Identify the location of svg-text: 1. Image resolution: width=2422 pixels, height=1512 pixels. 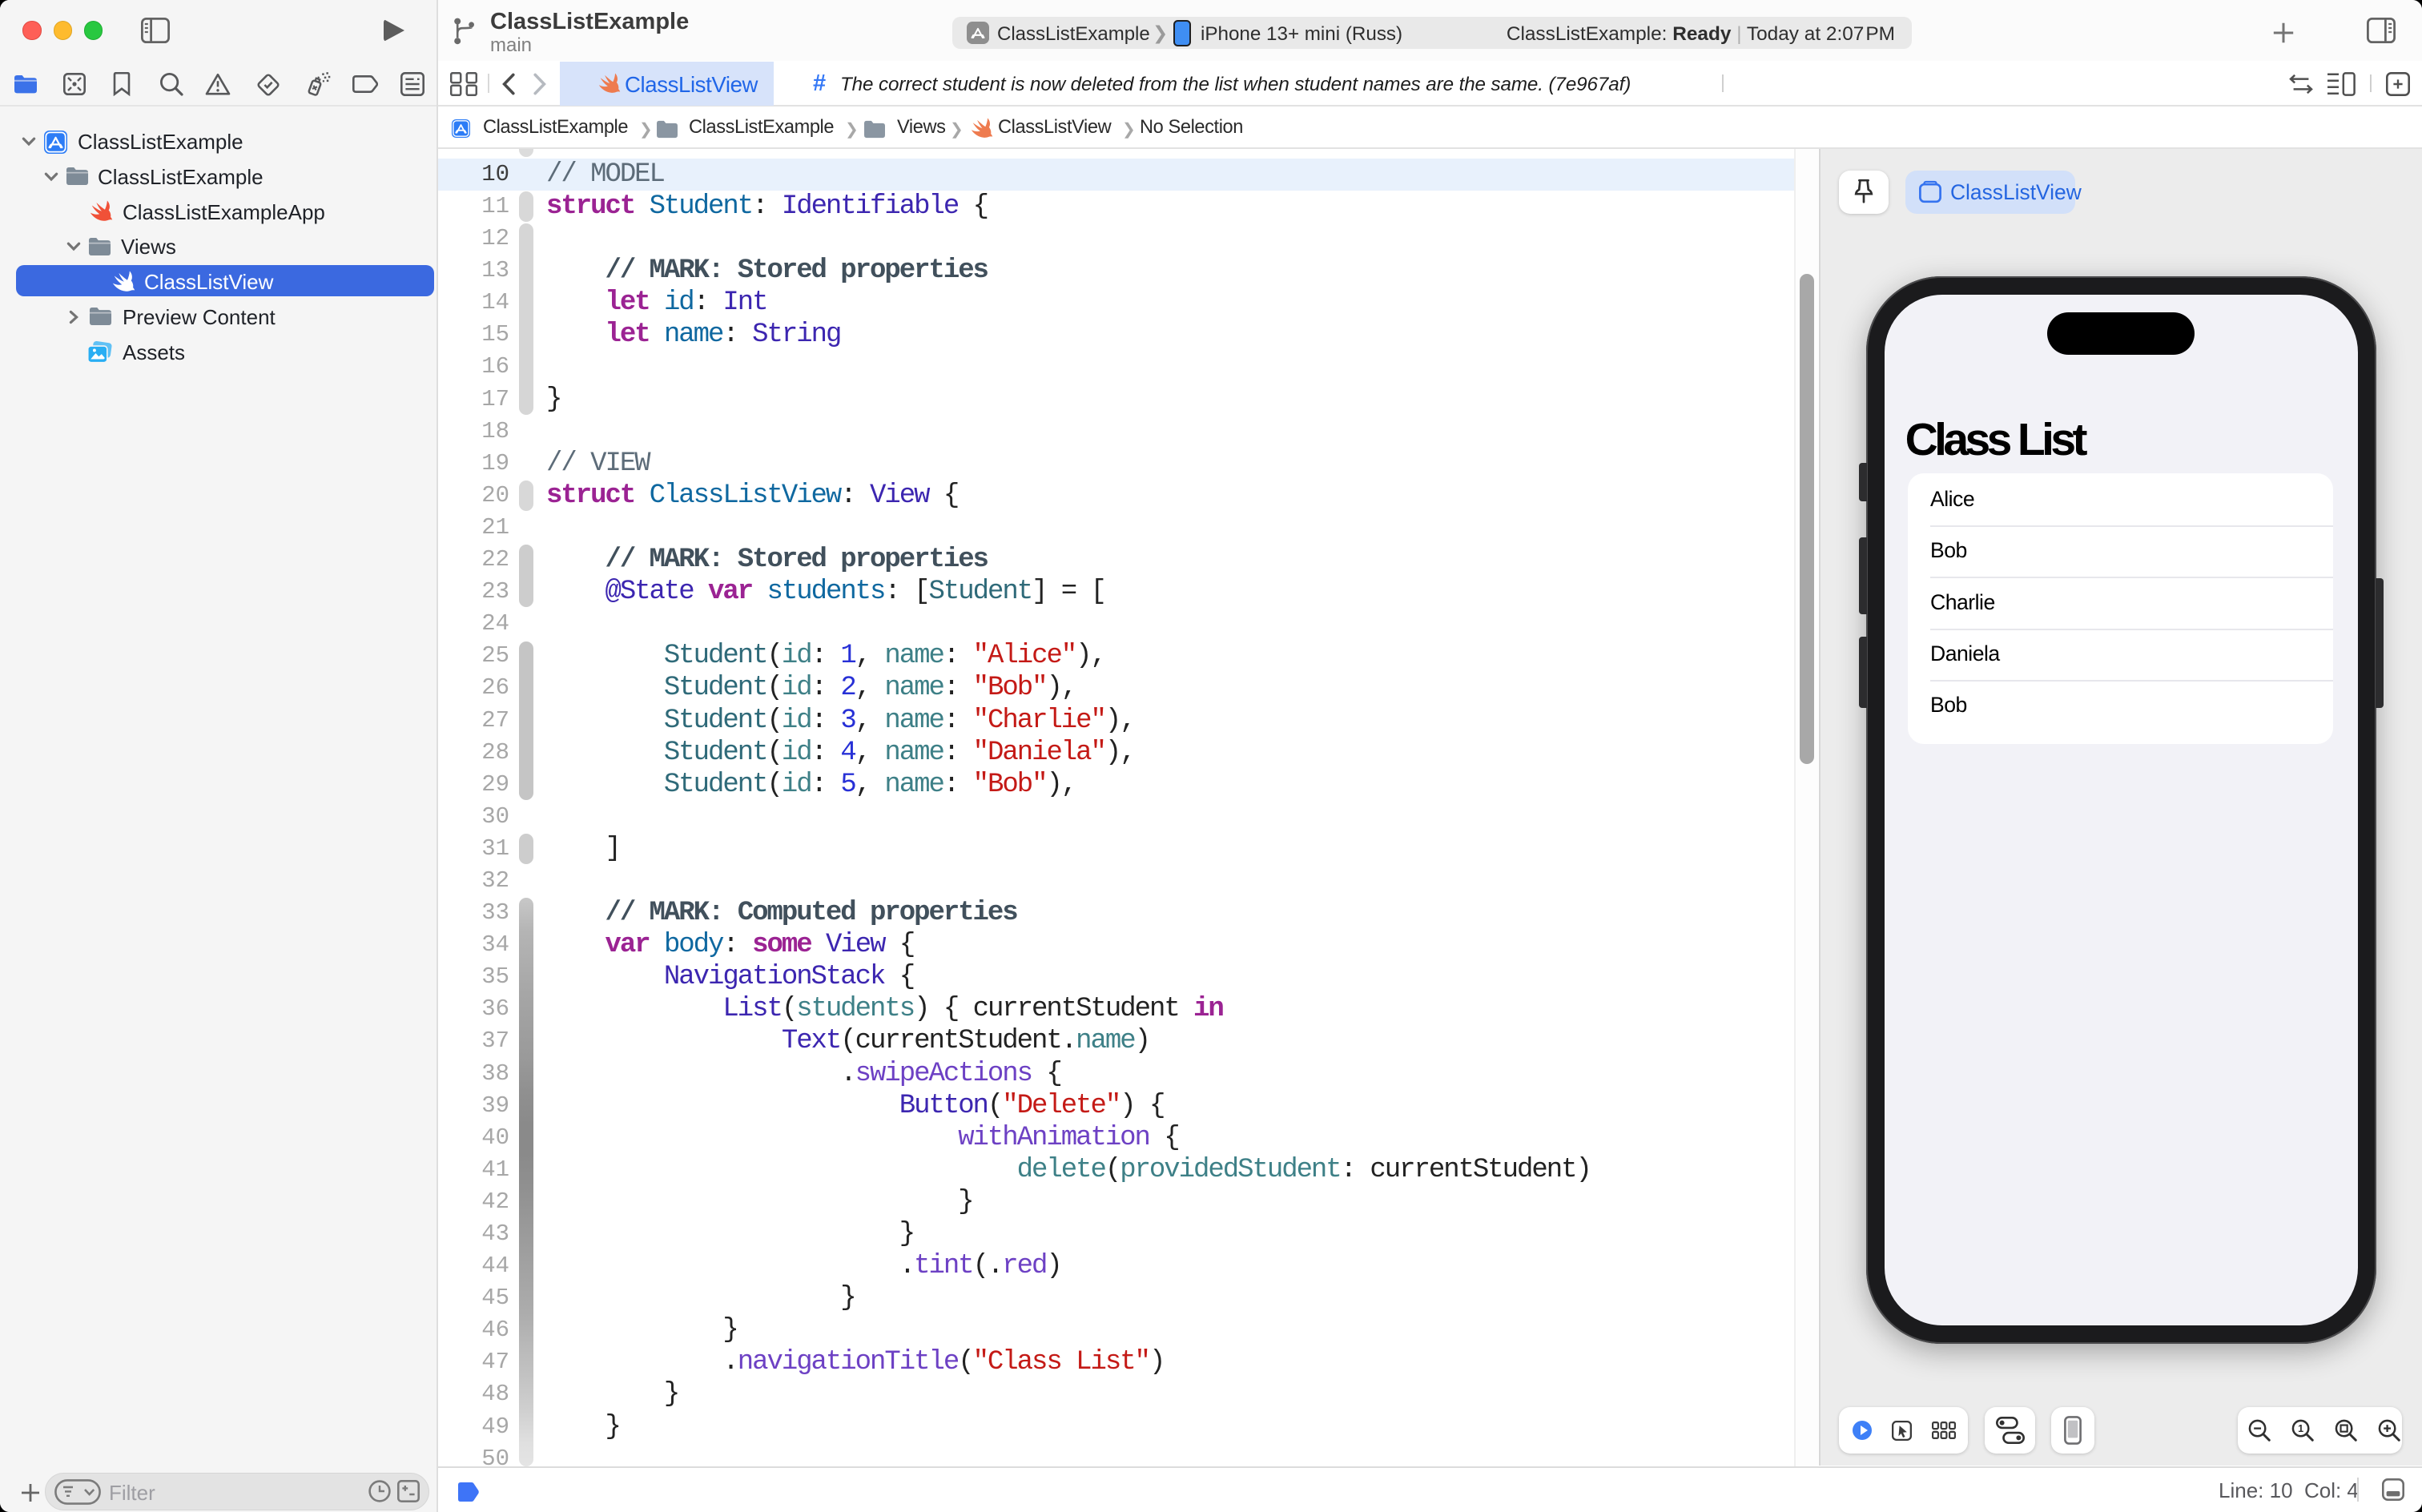
(2300, 1428).